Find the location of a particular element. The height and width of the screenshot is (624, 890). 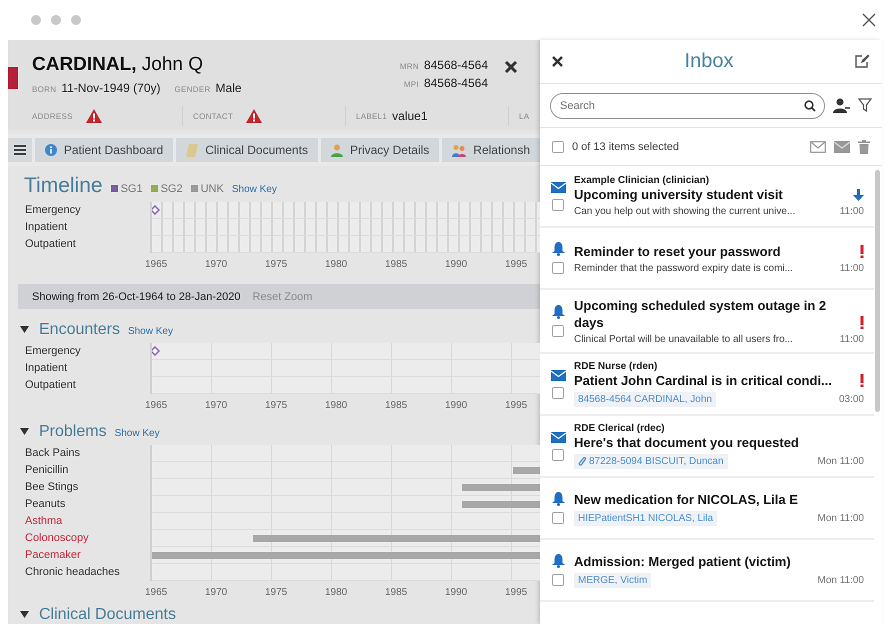

tab: Clinical Documents is located at coordinates (247, 150).